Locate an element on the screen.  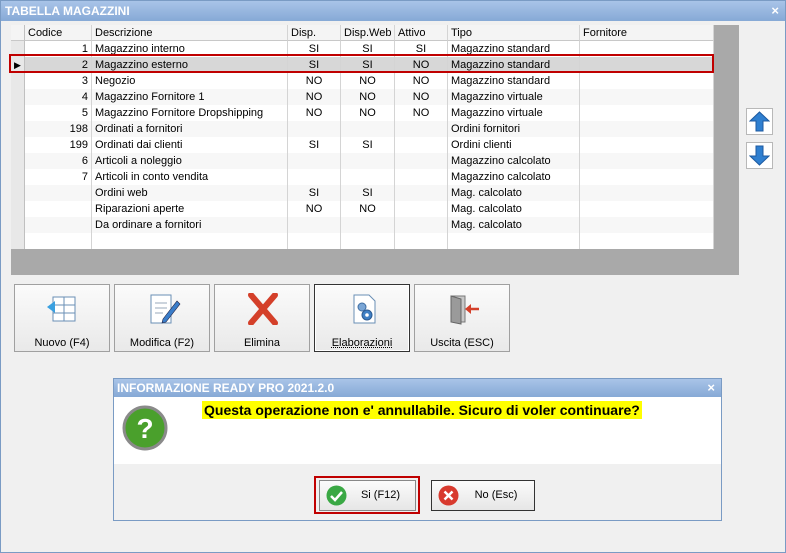
cell-tipo: Magazzino standard is located at coordinates (514, 81).